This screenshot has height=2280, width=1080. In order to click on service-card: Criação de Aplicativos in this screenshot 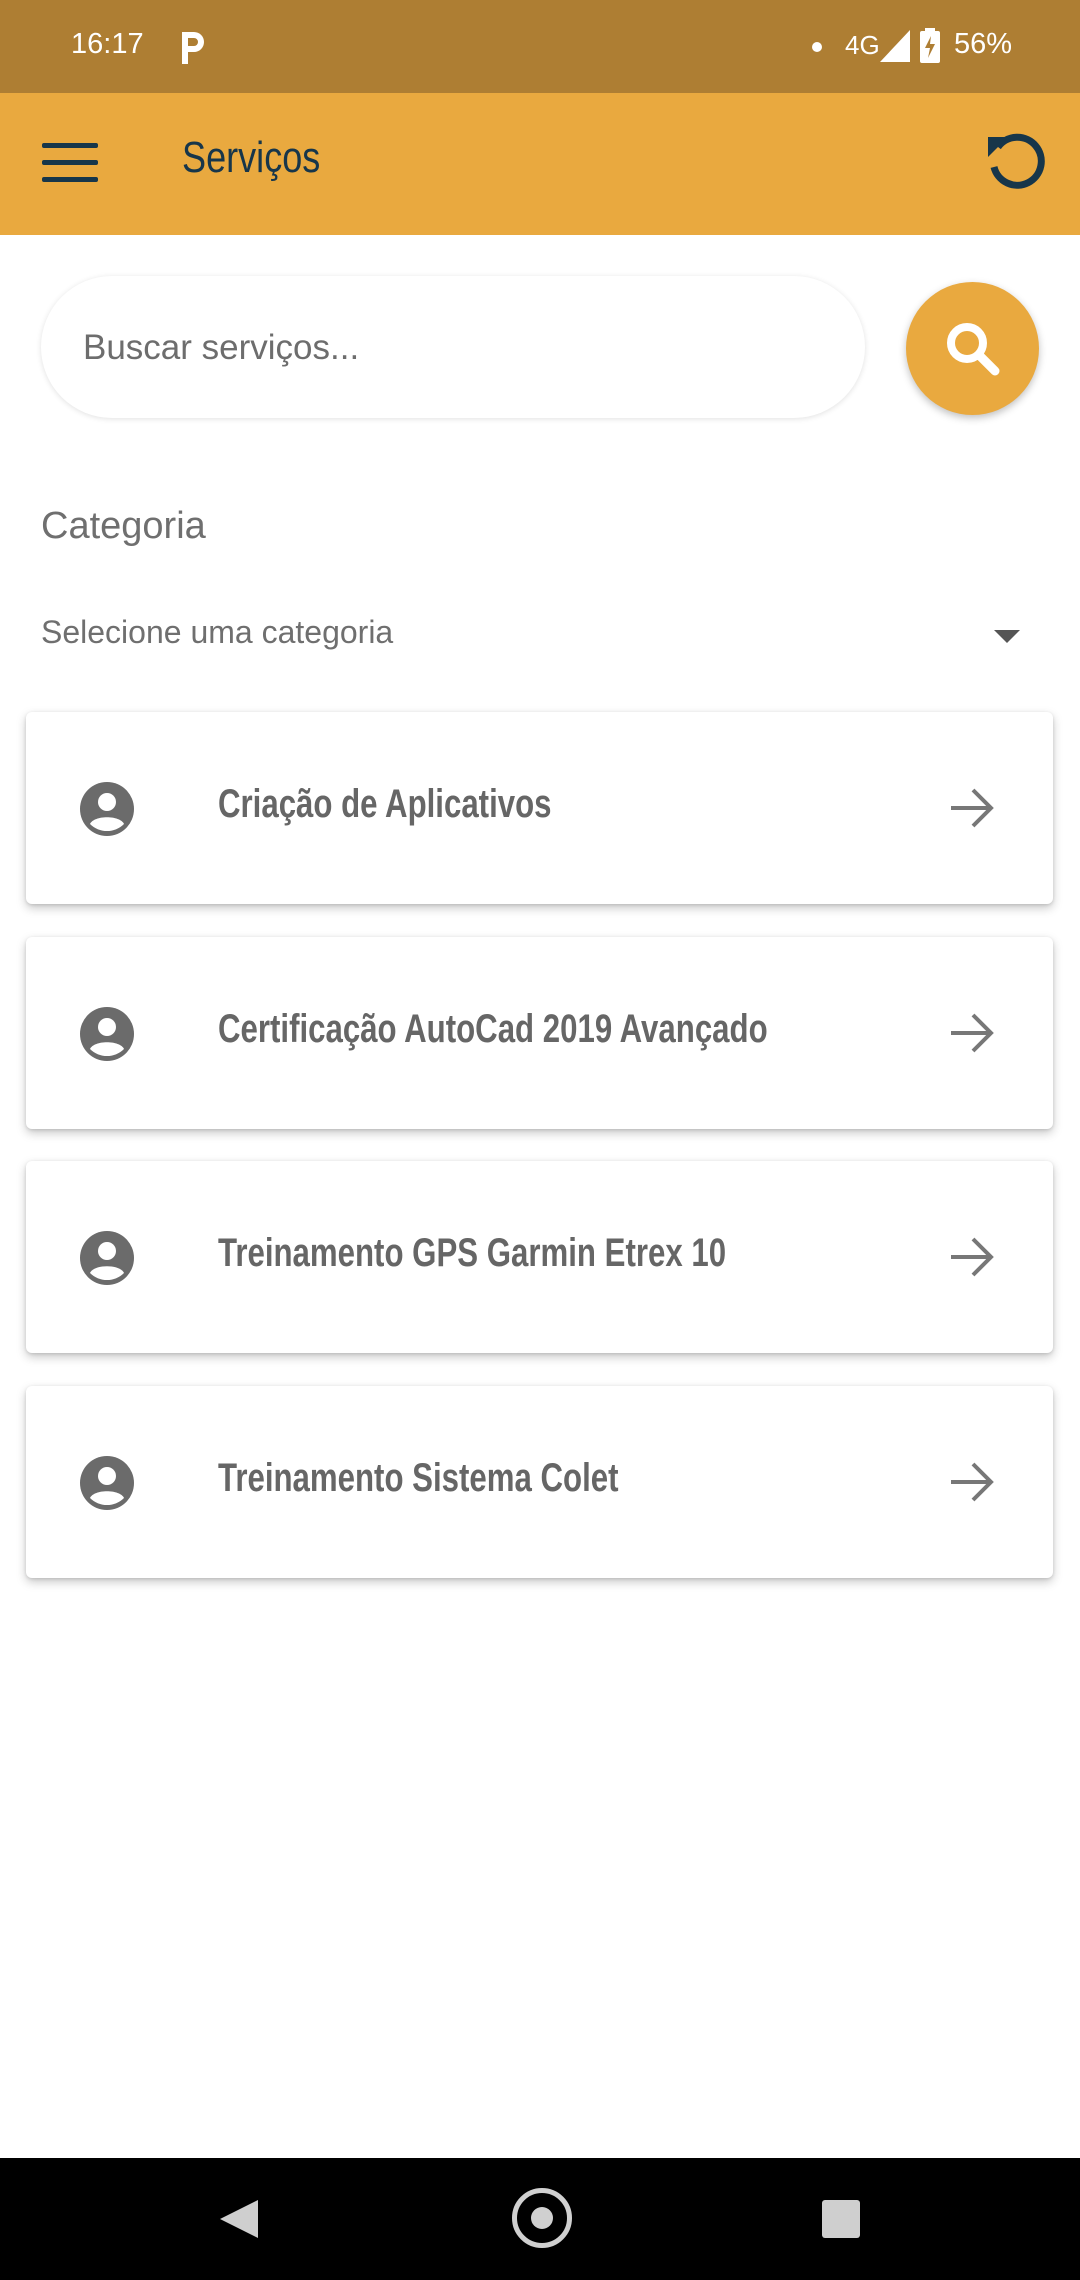, I will do `click(539, 808)`.